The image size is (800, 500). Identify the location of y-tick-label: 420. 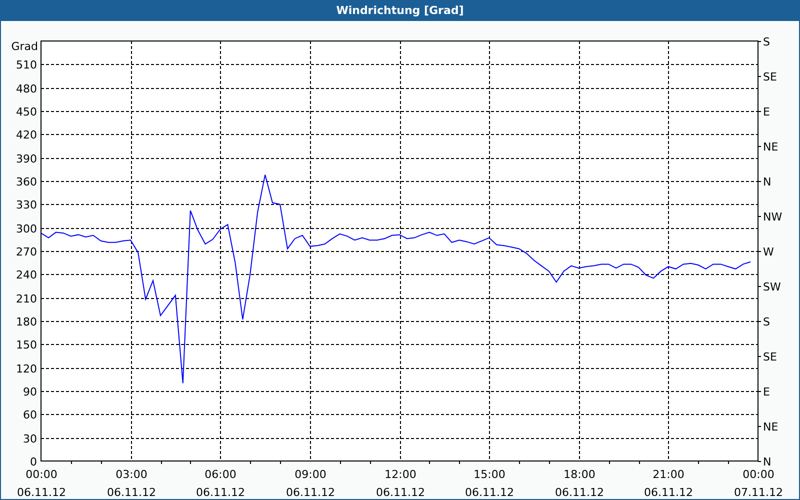
(26, 135).